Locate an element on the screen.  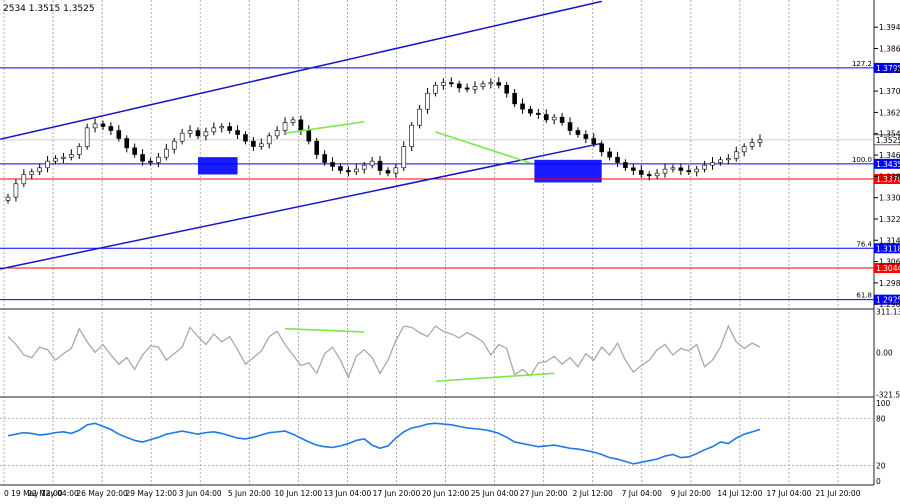
fib-level-label: 127.2 is located at coordinates (862, 64).